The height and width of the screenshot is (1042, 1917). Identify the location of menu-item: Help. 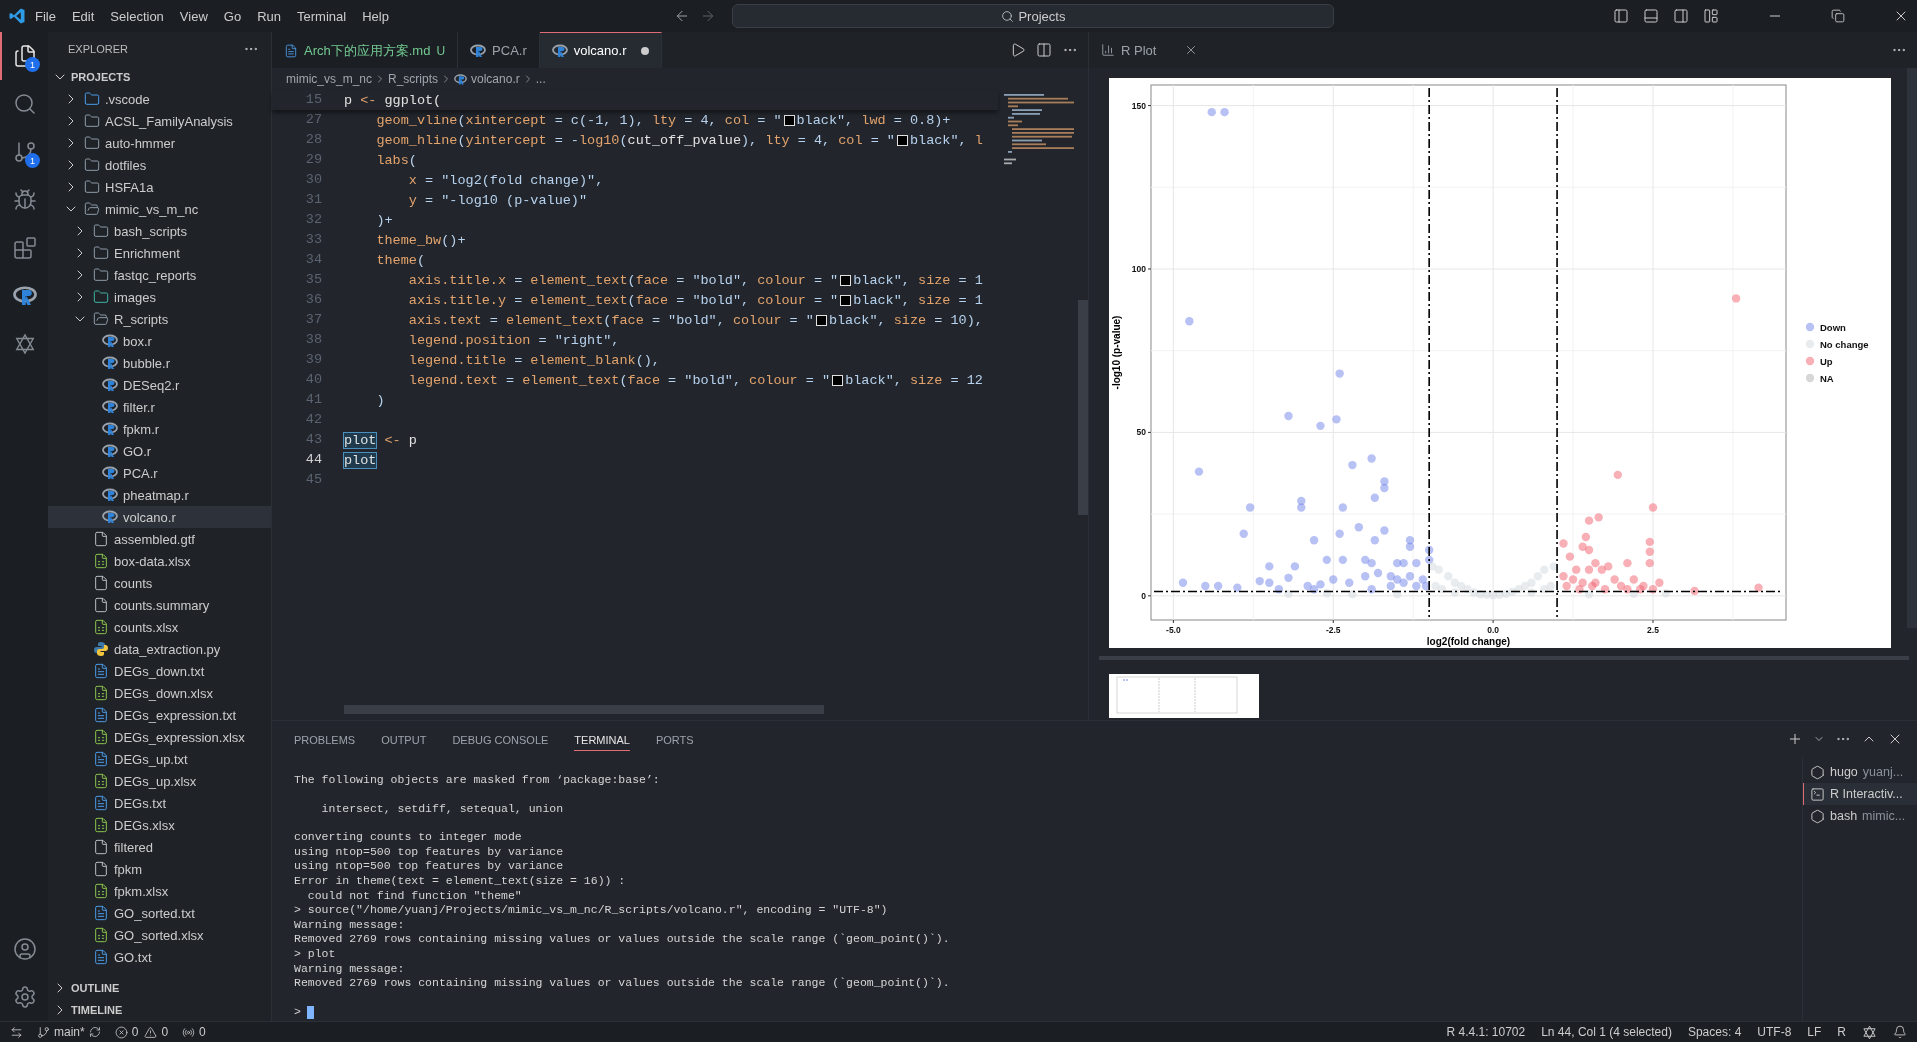
(375, 16).